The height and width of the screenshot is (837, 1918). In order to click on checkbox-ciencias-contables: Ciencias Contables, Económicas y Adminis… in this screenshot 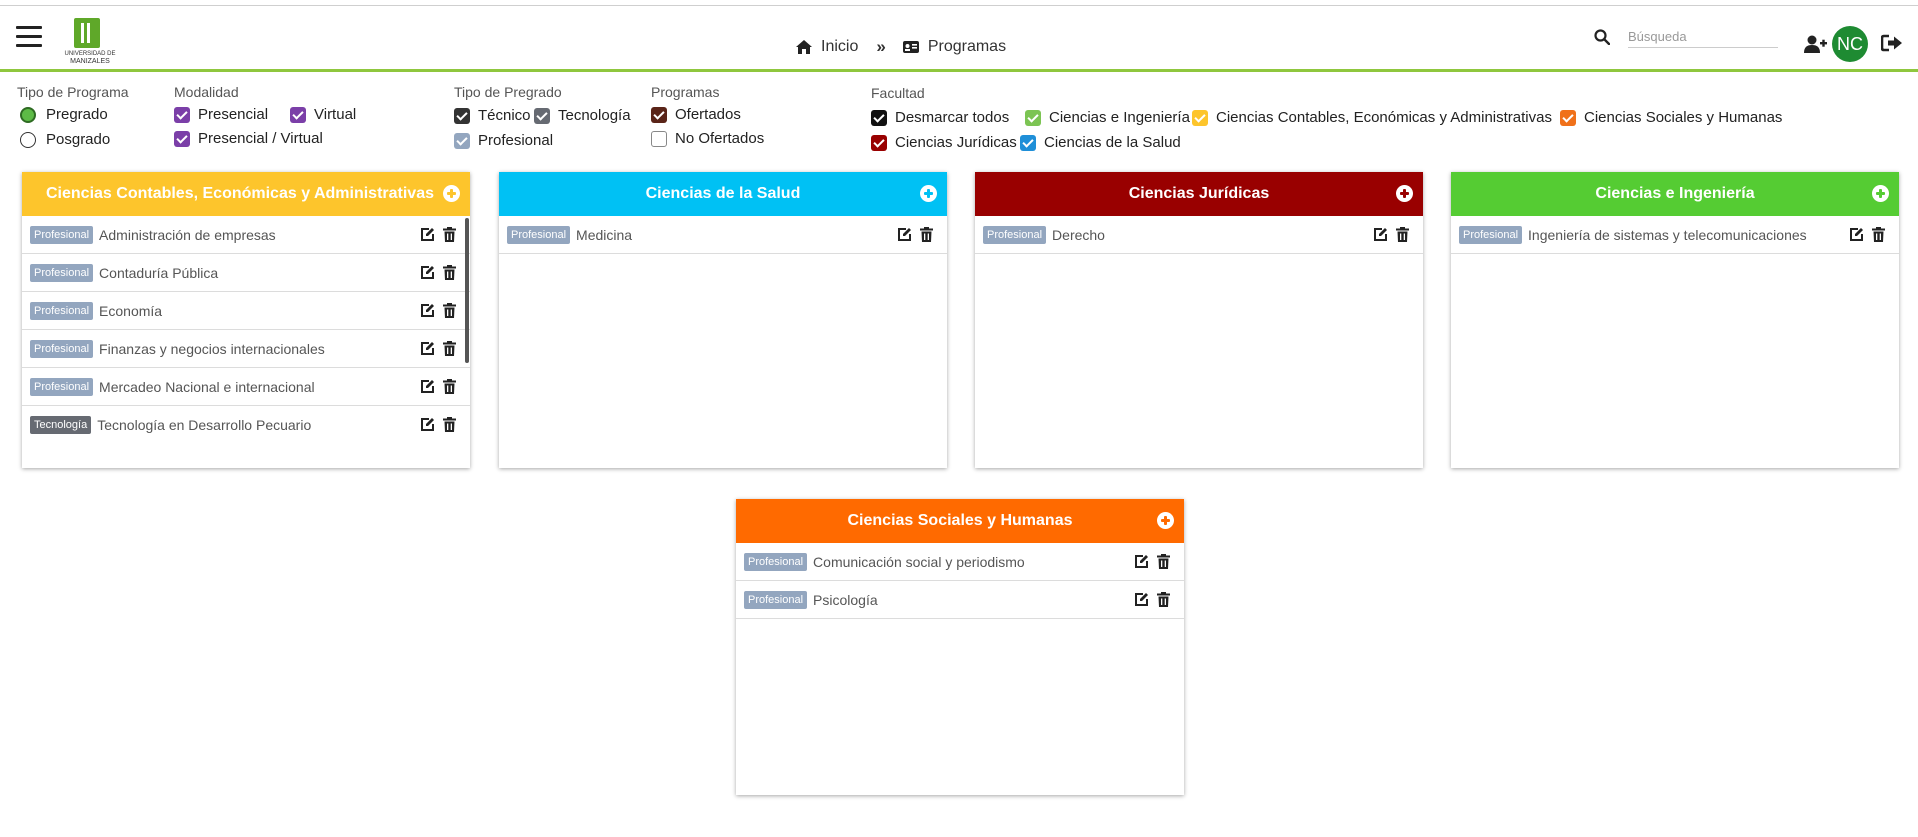, I will do `click(1372, 117)`.